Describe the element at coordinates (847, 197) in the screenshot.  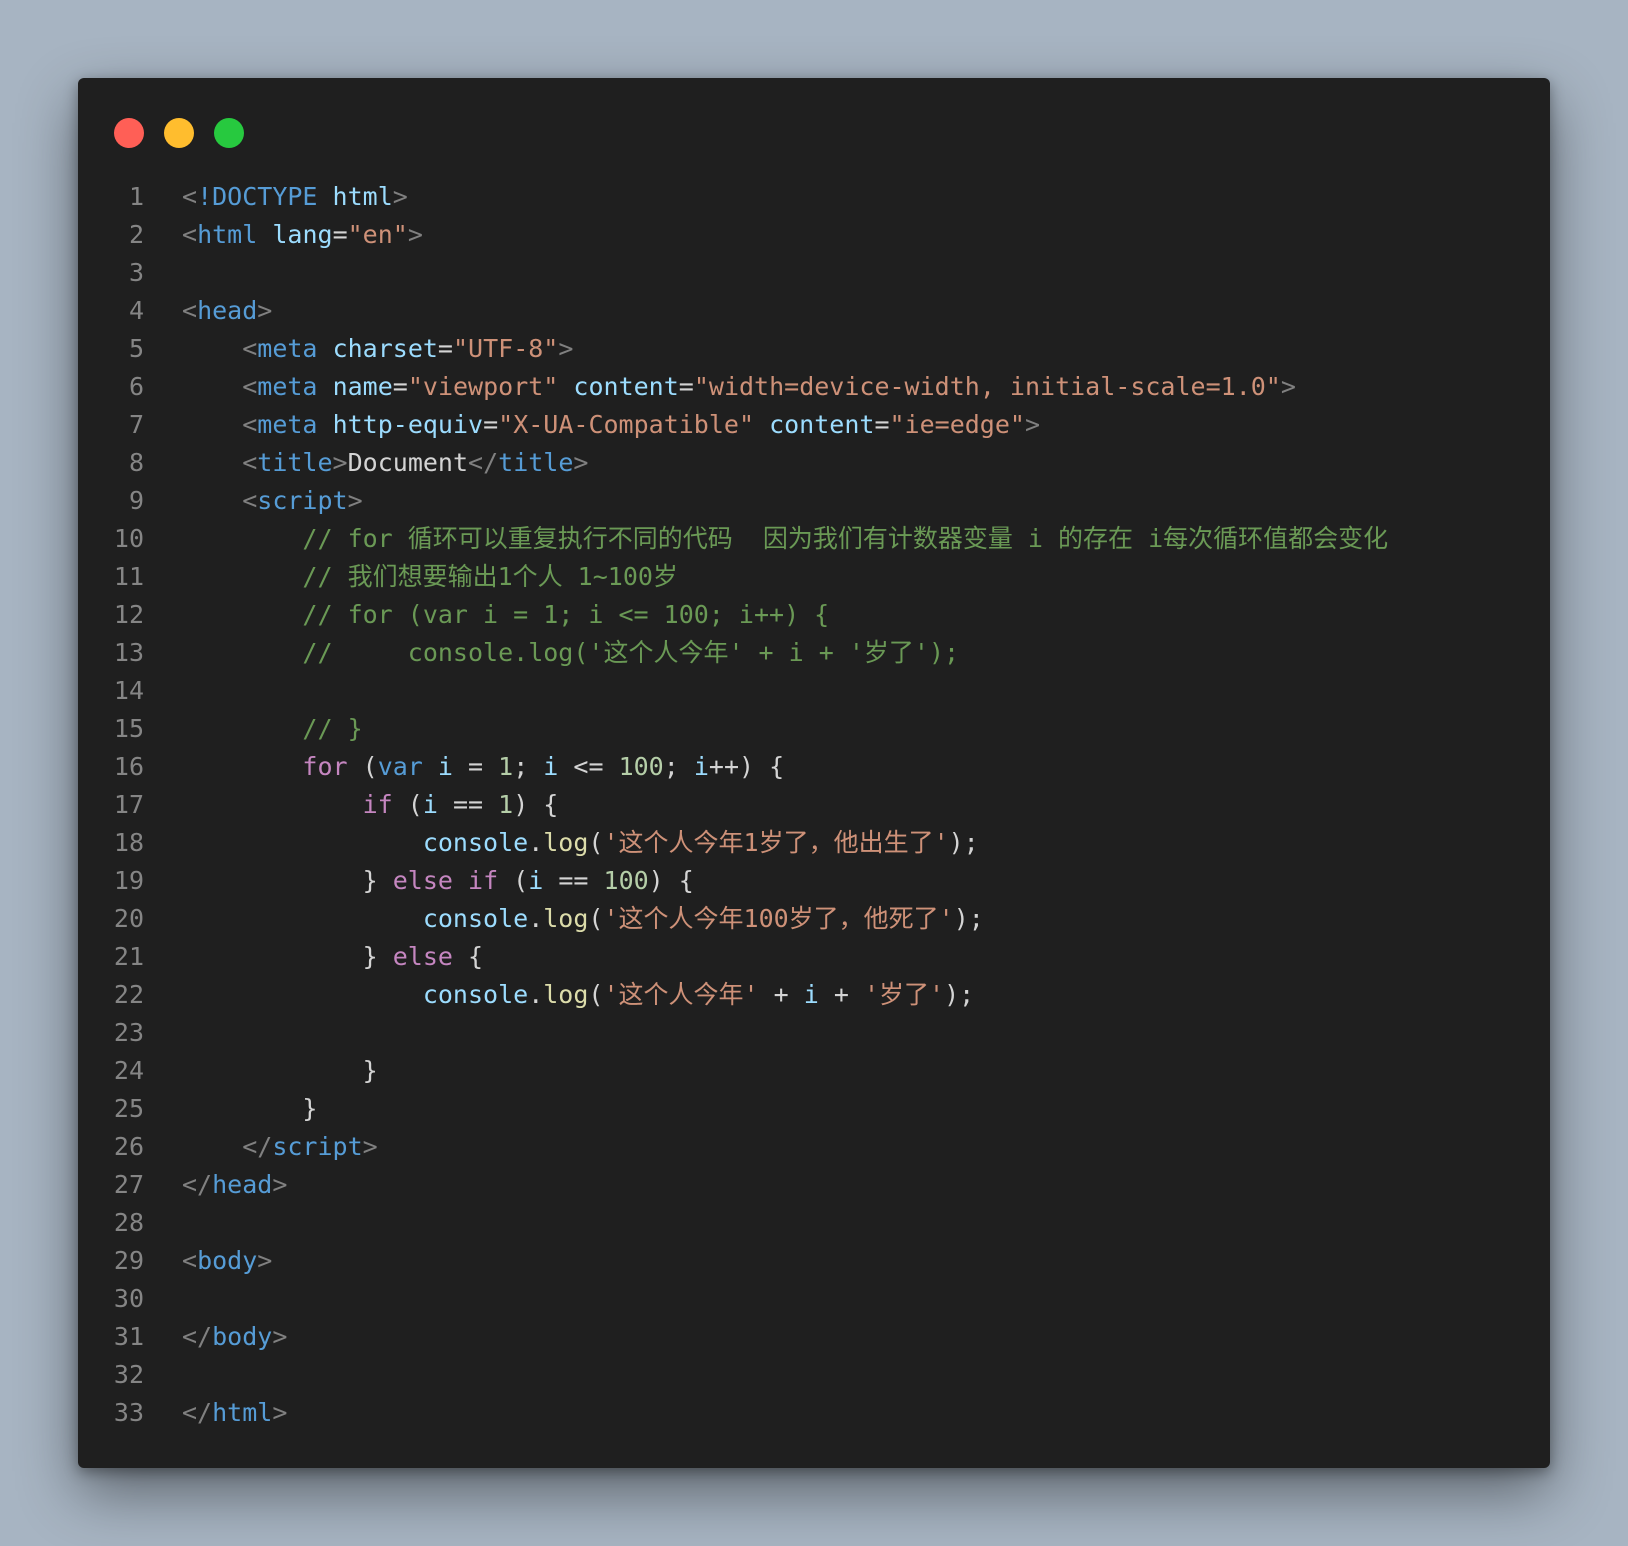
I see `line-source: <!DOCTYPE html>` at that location.